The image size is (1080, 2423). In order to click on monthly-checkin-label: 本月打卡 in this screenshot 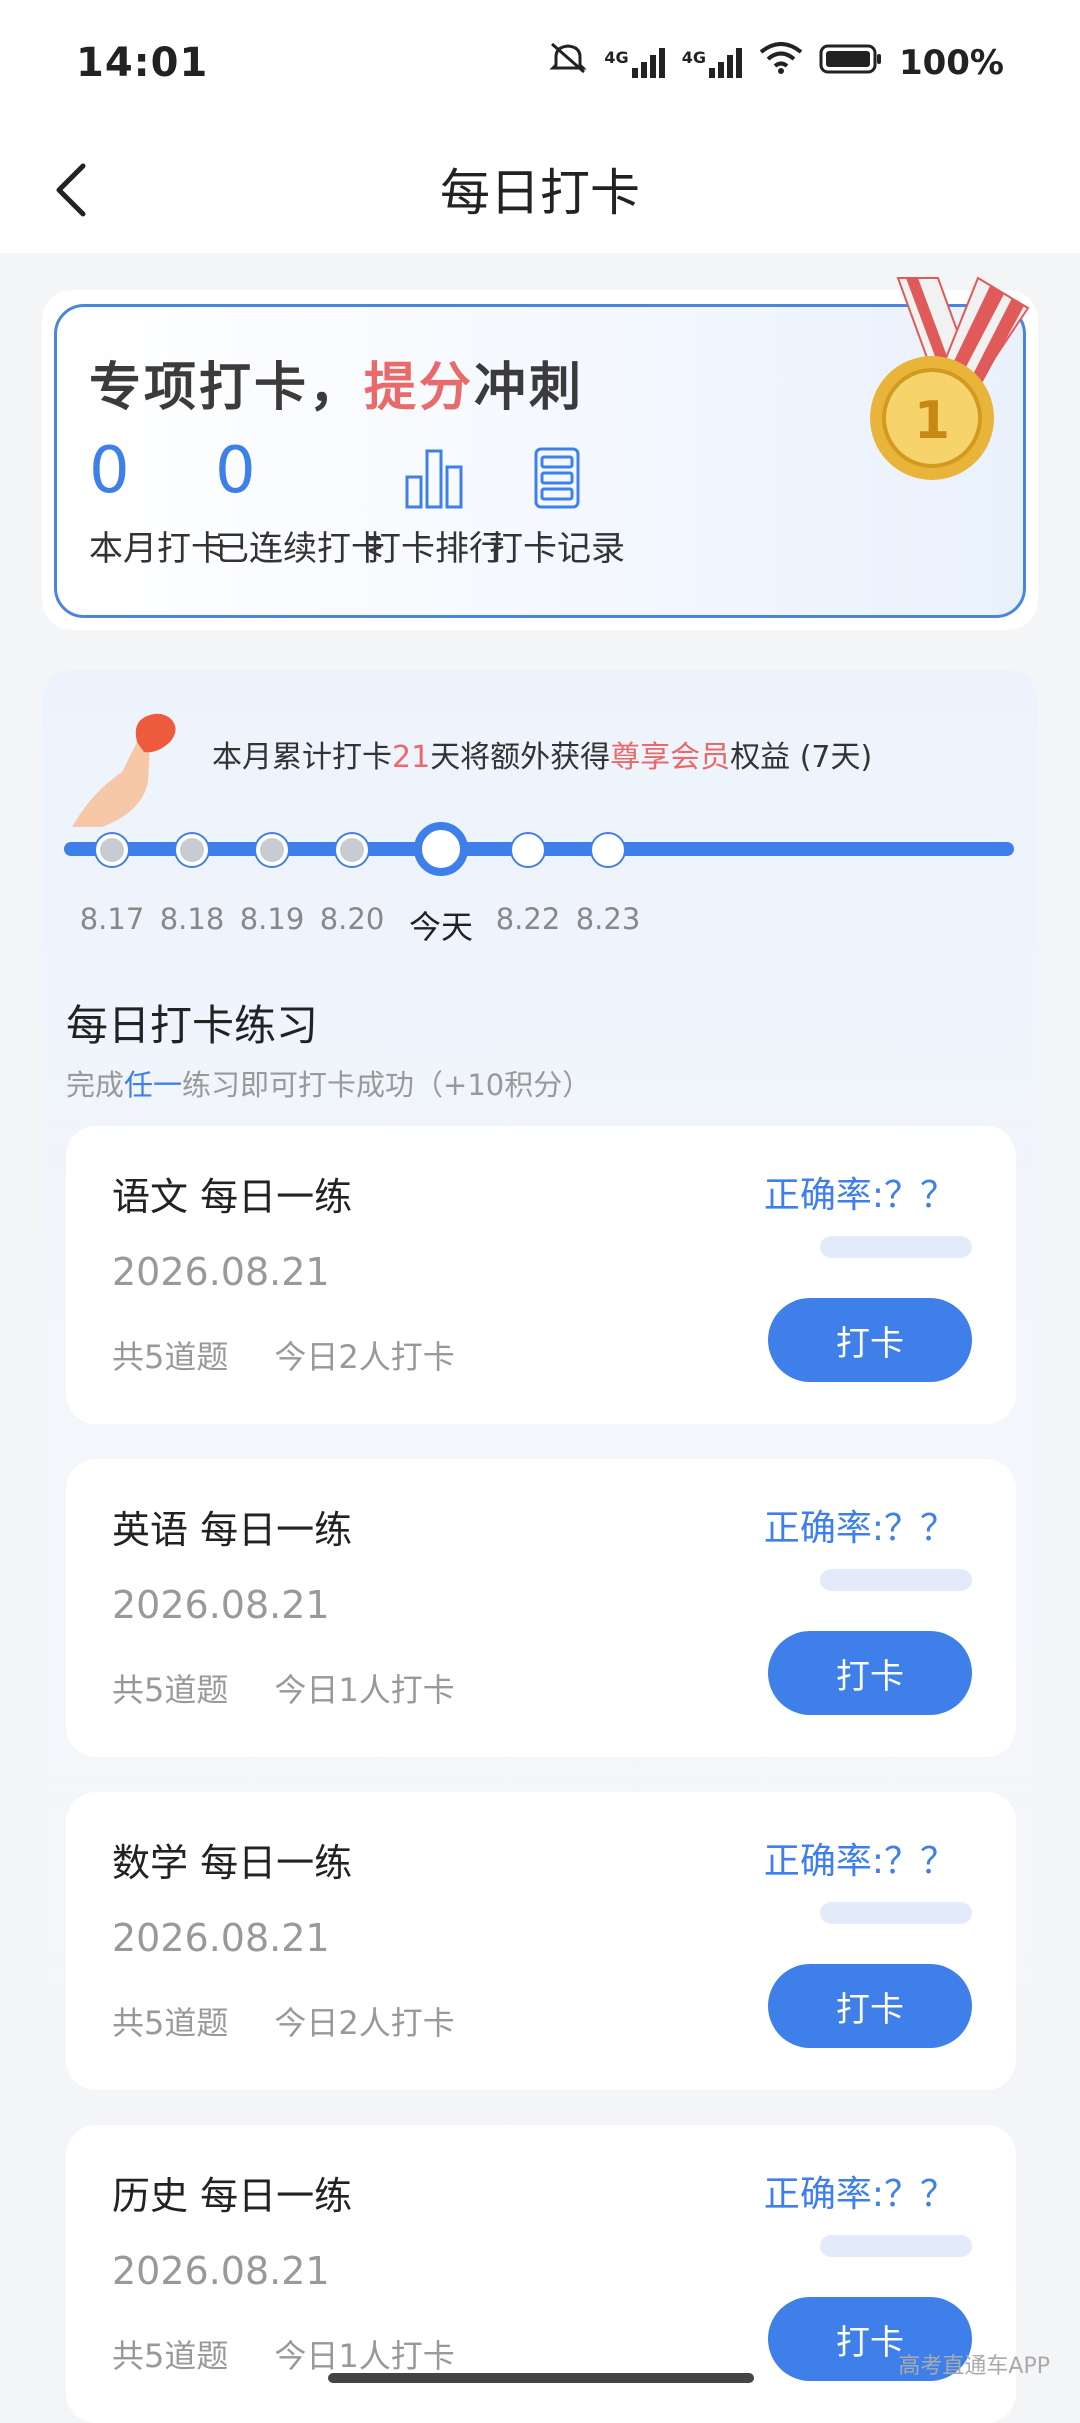, I will do `click(157, 549)`.